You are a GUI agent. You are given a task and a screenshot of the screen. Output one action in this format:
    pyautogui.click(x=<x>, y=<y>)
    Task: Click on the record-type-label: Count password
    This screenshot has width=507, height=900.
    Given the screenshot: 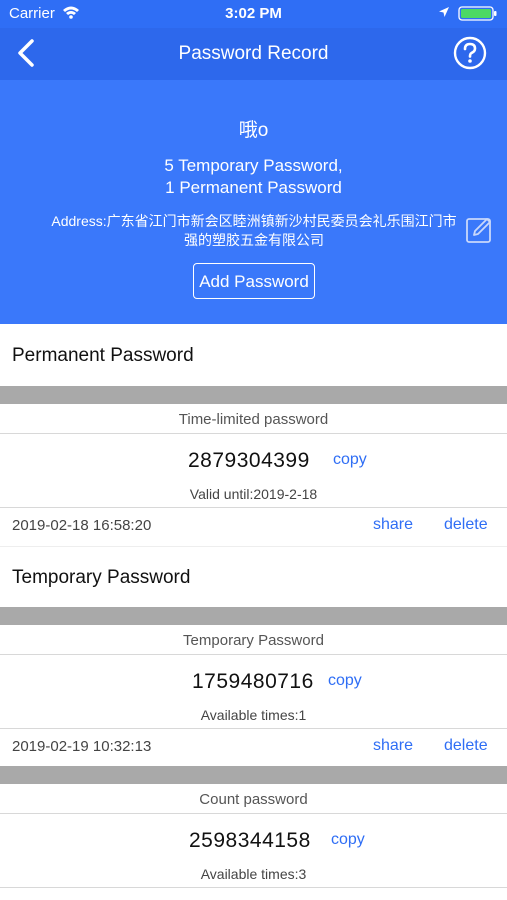 What is the action you would take?
    pyautogui.click(x=253, y=799)
    